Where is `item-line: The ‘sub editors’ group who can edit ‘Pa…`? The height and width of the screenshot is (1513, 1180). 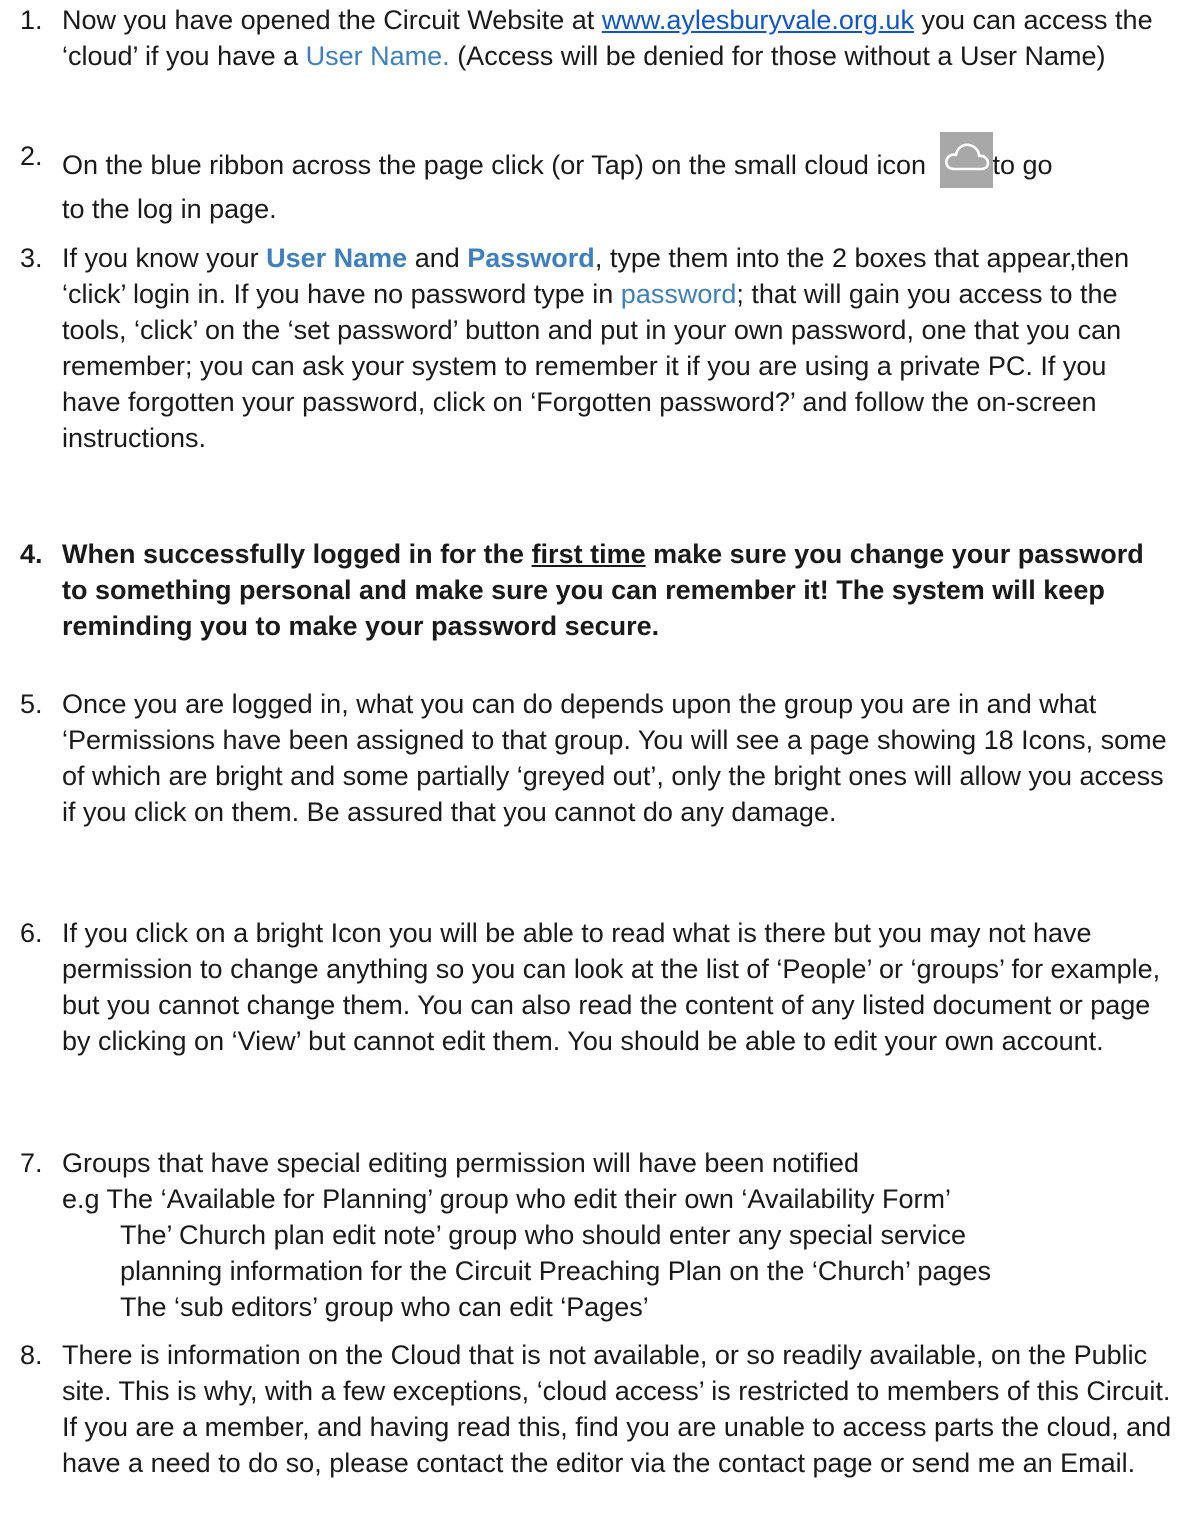
item-line: The ‘sub editors’ group who can edit ‘Pa… is located at coordinates (384, 1307).